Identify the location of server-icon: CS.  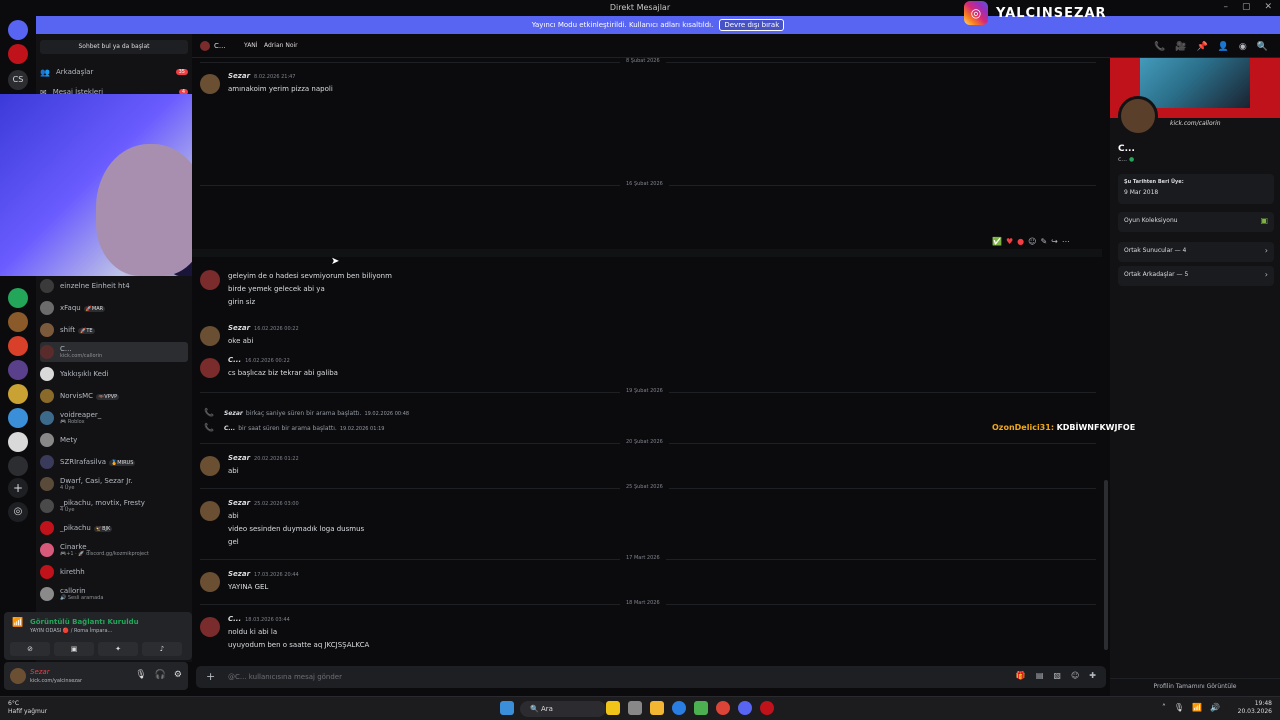
(18, 80).